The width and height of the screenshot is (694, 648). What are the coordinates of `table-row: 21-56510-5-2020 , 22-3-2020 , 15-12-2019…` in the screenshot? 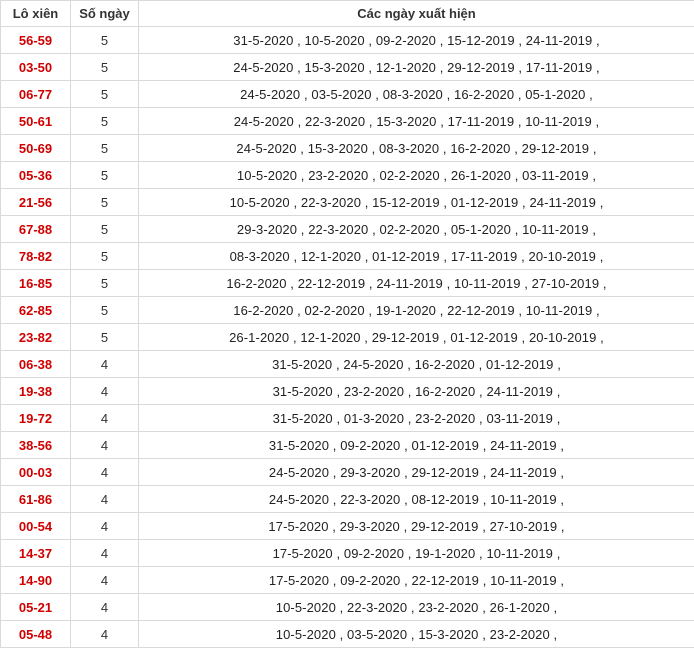 It's located at (347, 202).